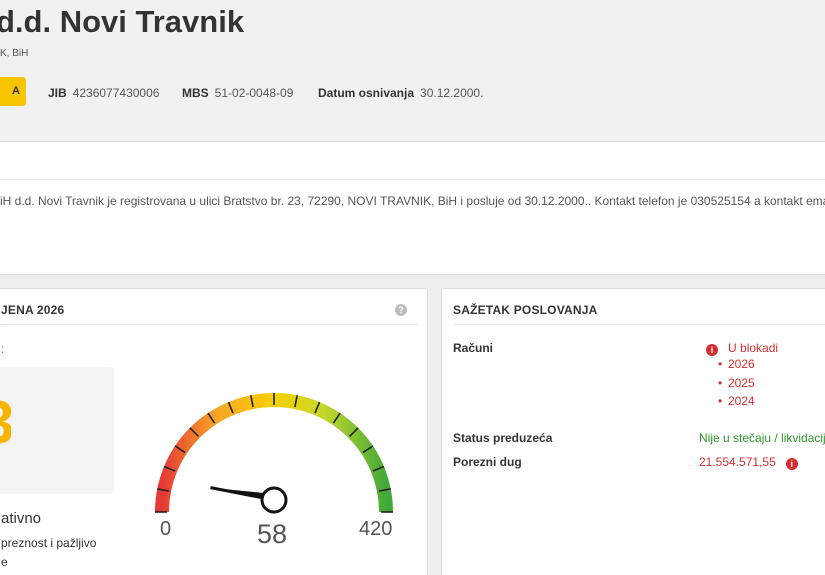 The image size is (825, 575). I want to click on gauge-value-label: 58, so click(272, 534).